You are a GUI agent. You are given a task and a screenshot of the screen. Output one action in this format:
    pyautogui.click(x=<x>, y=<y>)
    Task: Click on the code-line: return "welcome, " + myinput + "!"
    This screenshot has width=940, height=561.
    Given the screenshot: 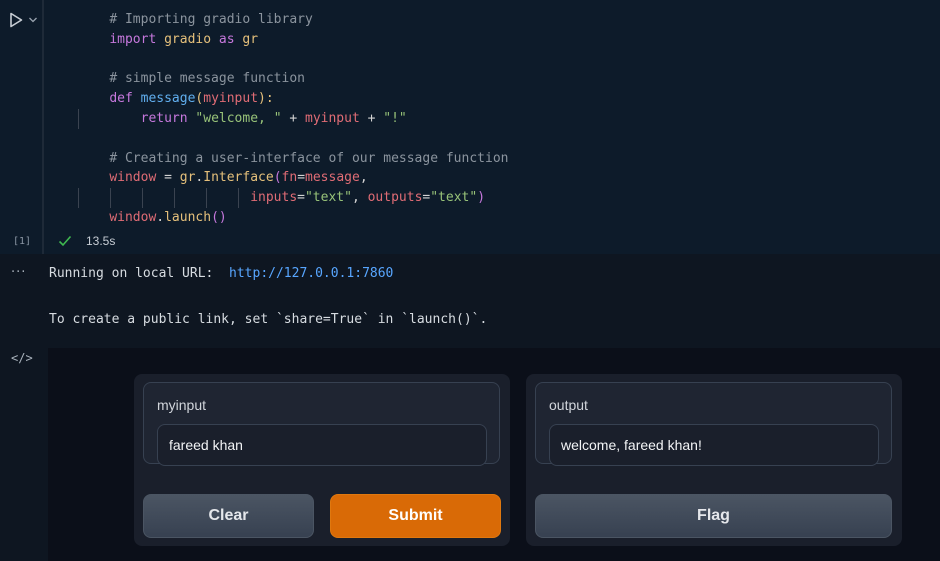 What is the action you would take?
    pyautogui.click(x=293, y=118)
    